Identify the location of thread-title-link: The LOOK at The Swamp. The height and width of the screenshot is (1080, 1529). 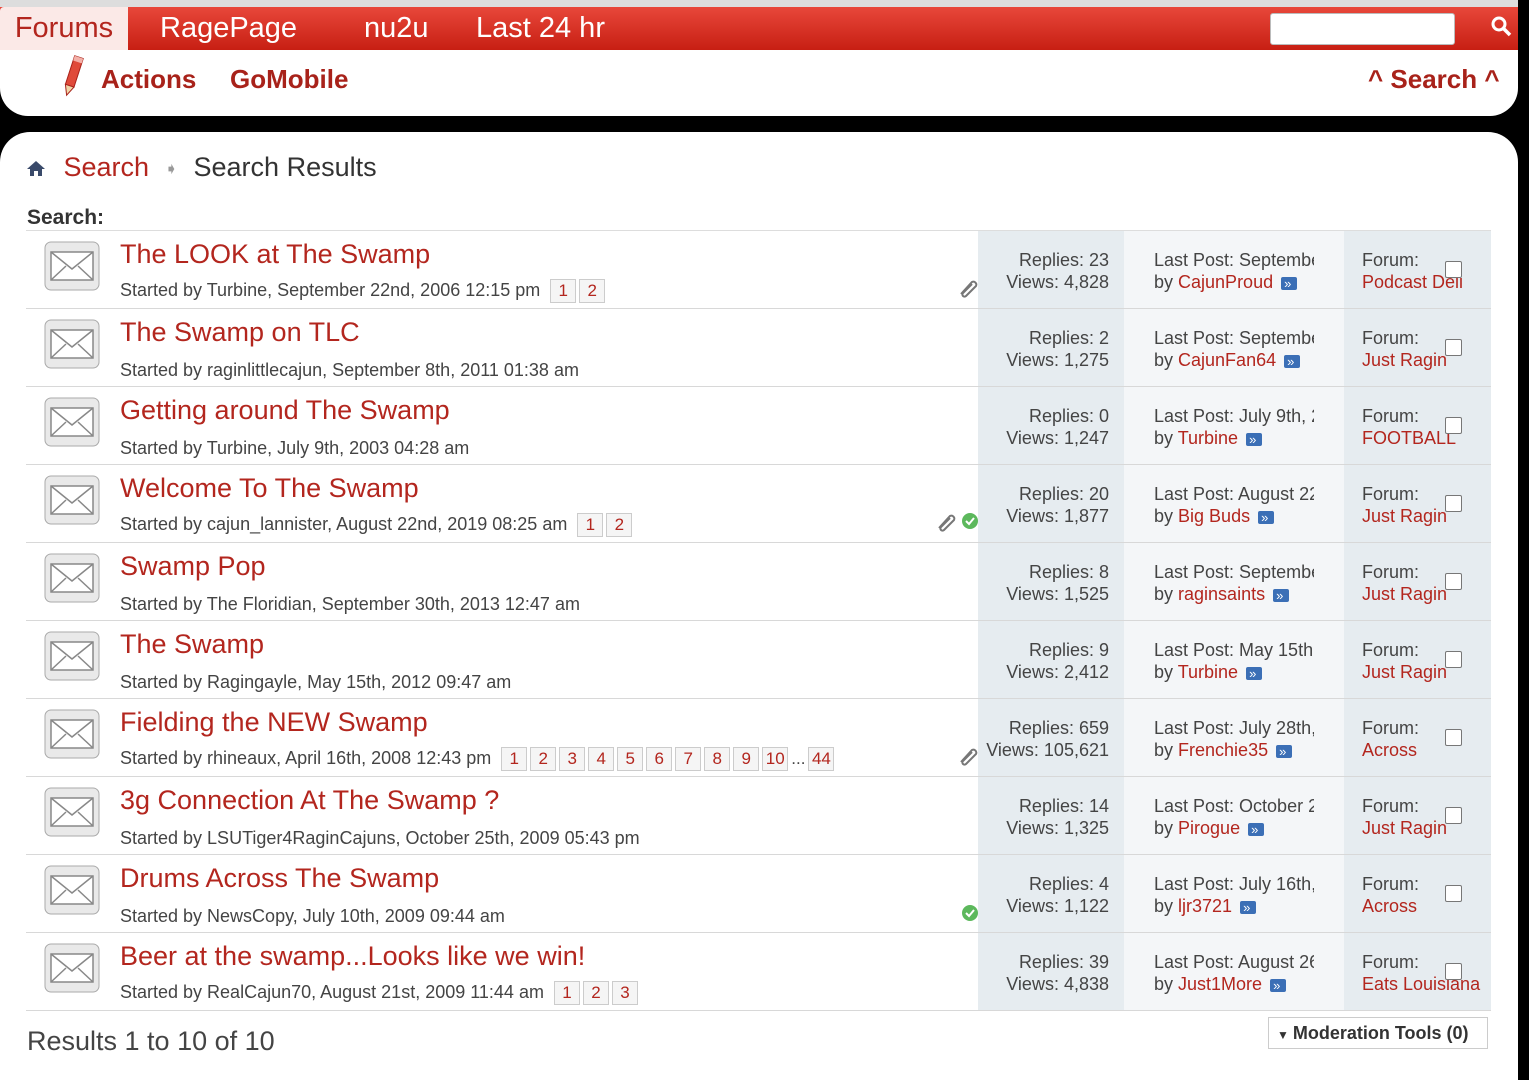
(275, 254).